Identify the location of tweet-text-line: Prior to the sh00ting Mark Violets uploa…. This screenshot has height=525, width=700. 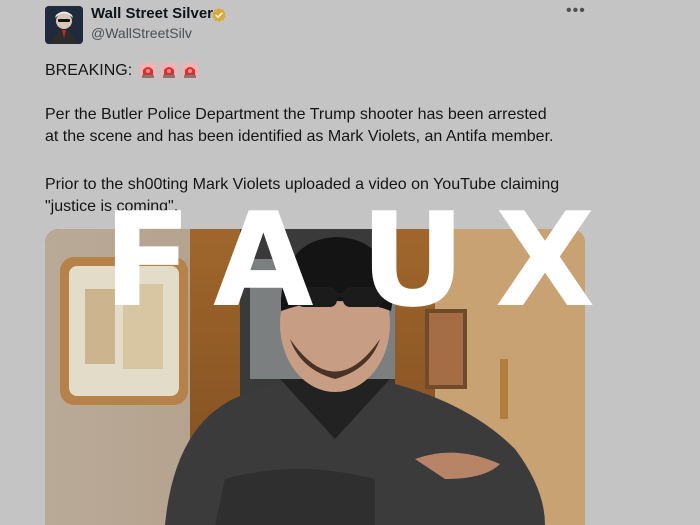
(302, 184).